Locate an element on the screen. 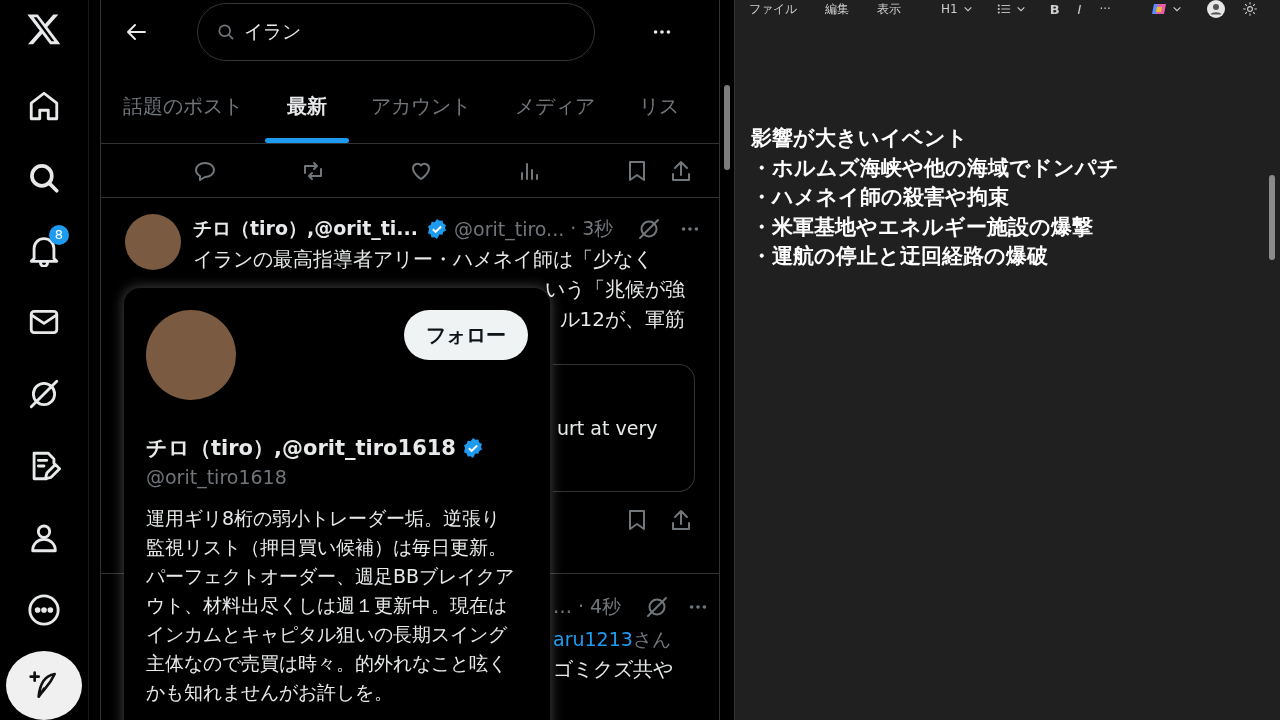 The width and height of the screenshot is (1280, 720). search-tab: メディア is located at coordinates (555, 103).